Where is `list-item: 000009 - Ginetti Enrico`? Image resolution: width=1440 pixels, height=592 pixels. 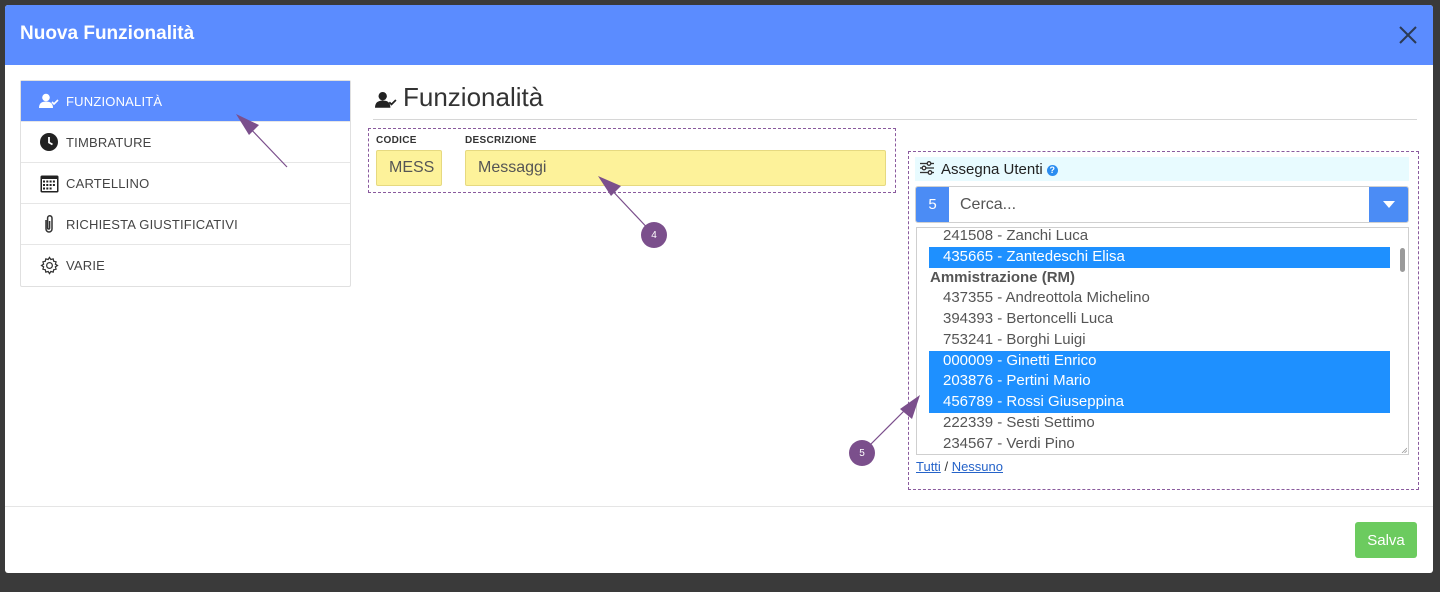
list-item: 000009 - Ginetti Enrico is located at coordinates (1159, 361).